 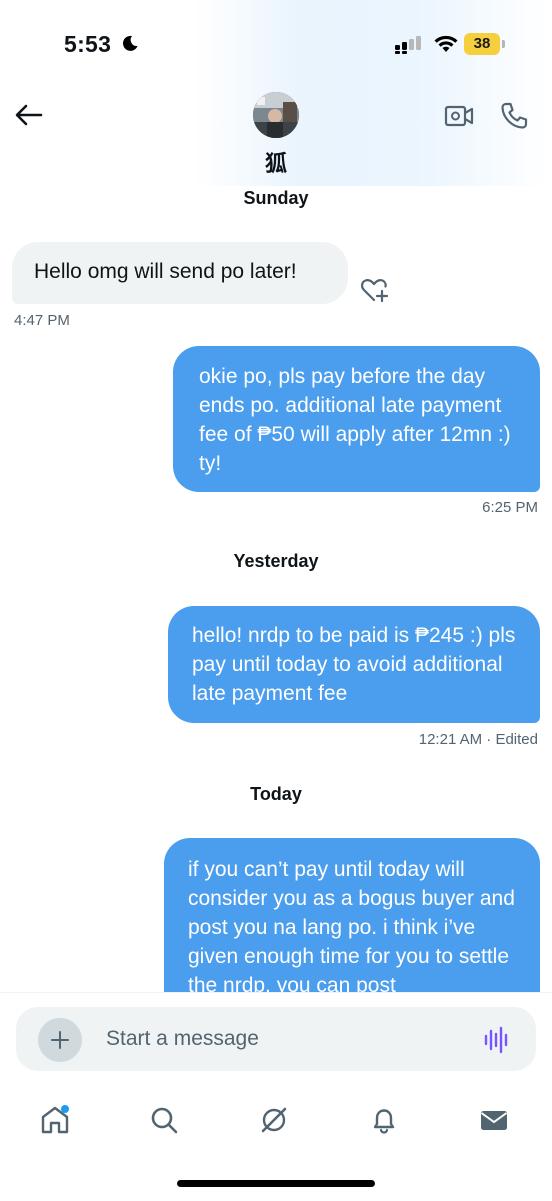 I want to click on day-separator: Yesterday, so click(x=276, y=561).